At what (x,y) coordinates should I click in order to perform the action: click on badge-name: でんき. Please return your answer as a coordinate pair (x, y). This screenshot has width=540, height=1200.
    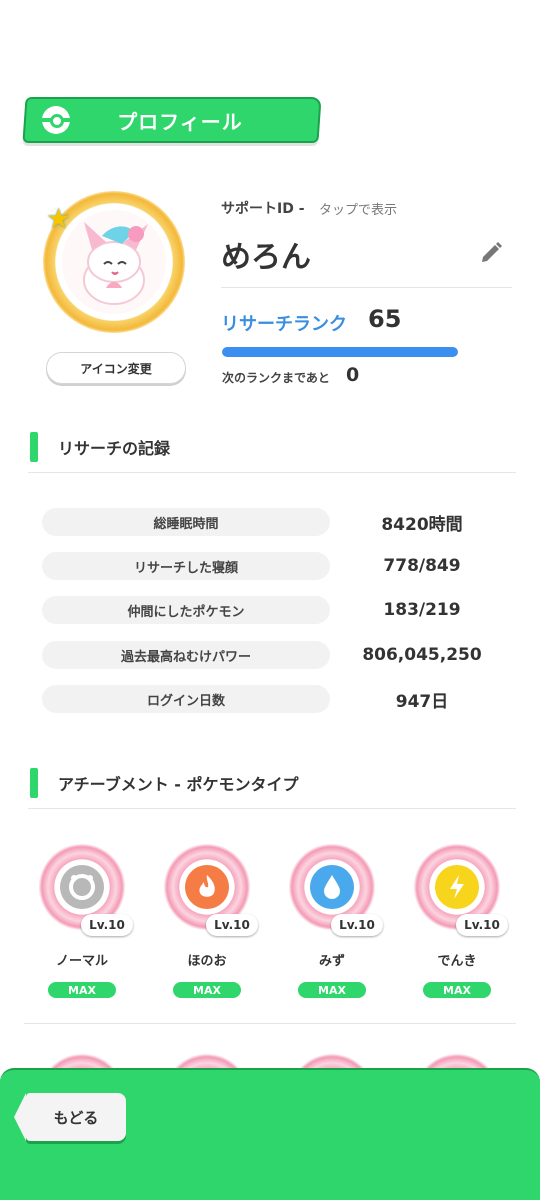
    Looking at the image, I should click on (457, 961).